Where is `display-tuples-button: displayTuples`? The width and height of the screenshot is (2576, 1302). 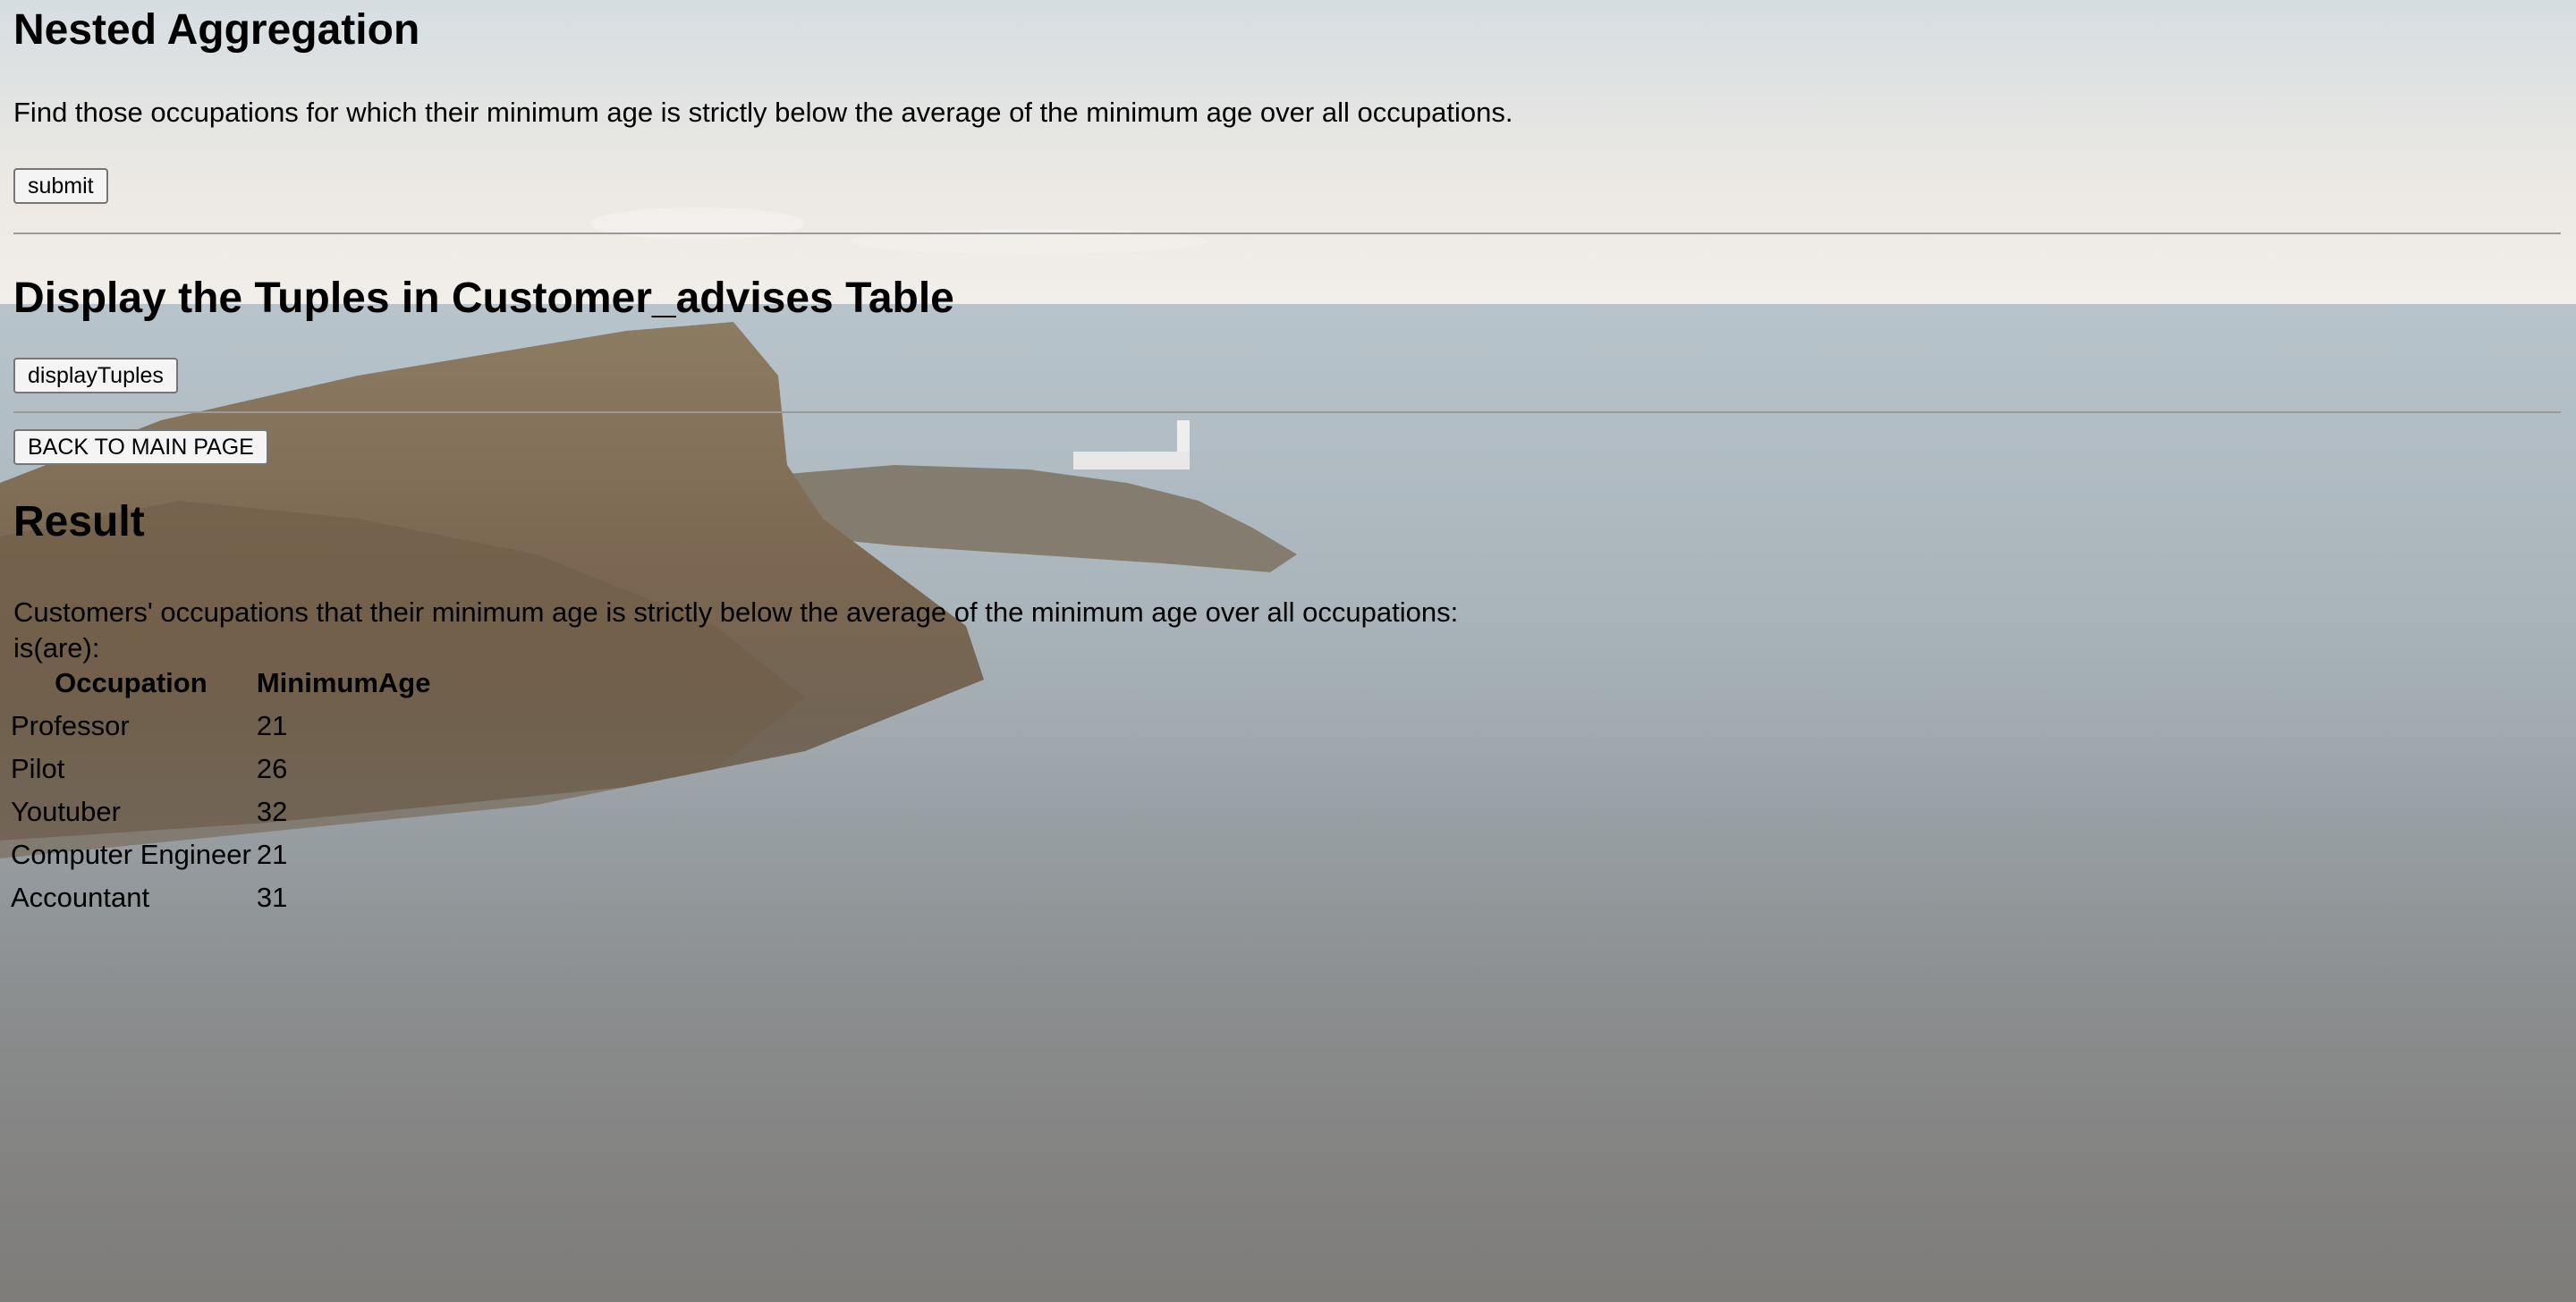 display-tuples-button: displayTuples is located at coordinates (95, 375).